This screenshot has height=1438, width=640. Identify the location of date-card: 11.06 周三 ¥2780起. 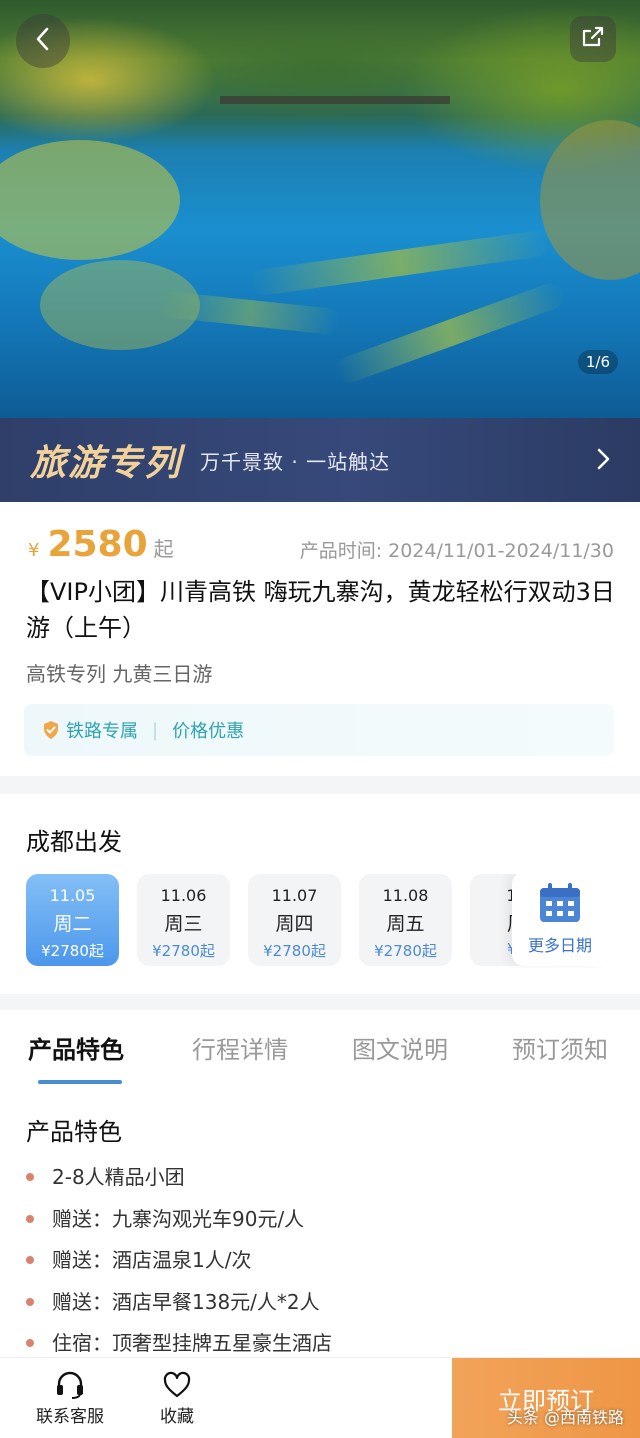
(183, 920).